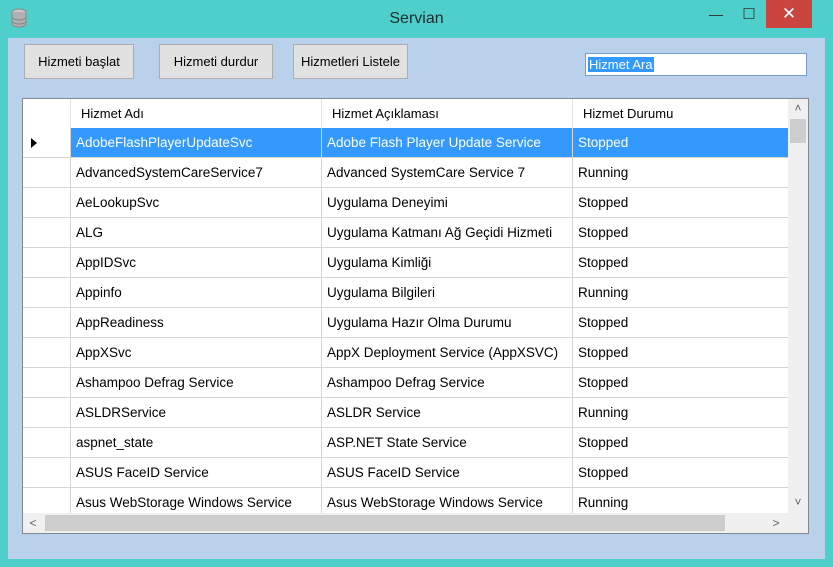 The width and height of the screenshot is (833, 567). I want to click on minimize-icon: —, so click(716, 14).